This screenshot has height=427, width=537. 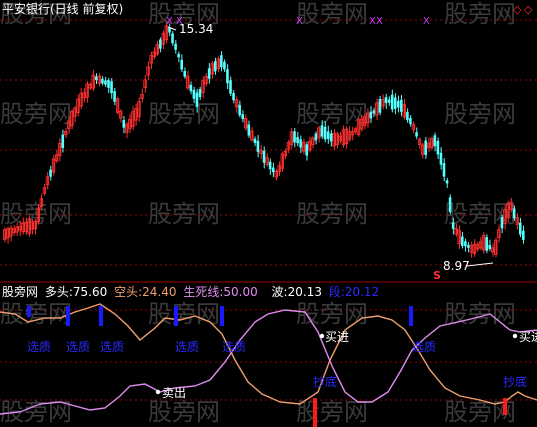 What do you see at coordinates (90, 292) in the screenshot?
I see `bull-value: 75.60` at bounding box center [90, 292].